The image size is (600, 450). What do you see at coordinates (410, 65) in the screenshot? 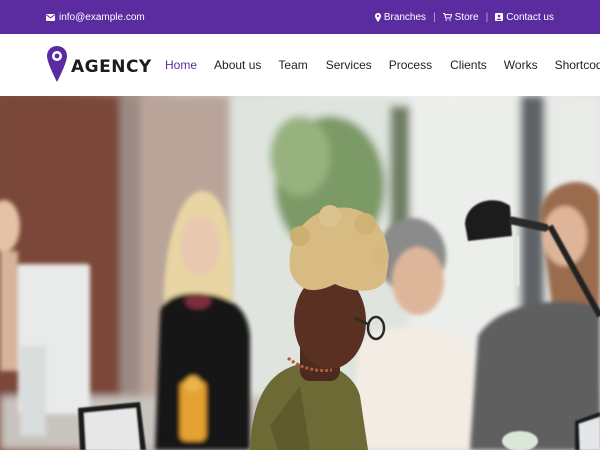
I see `nav-item-process: Process` at bounding box center [410, 65].